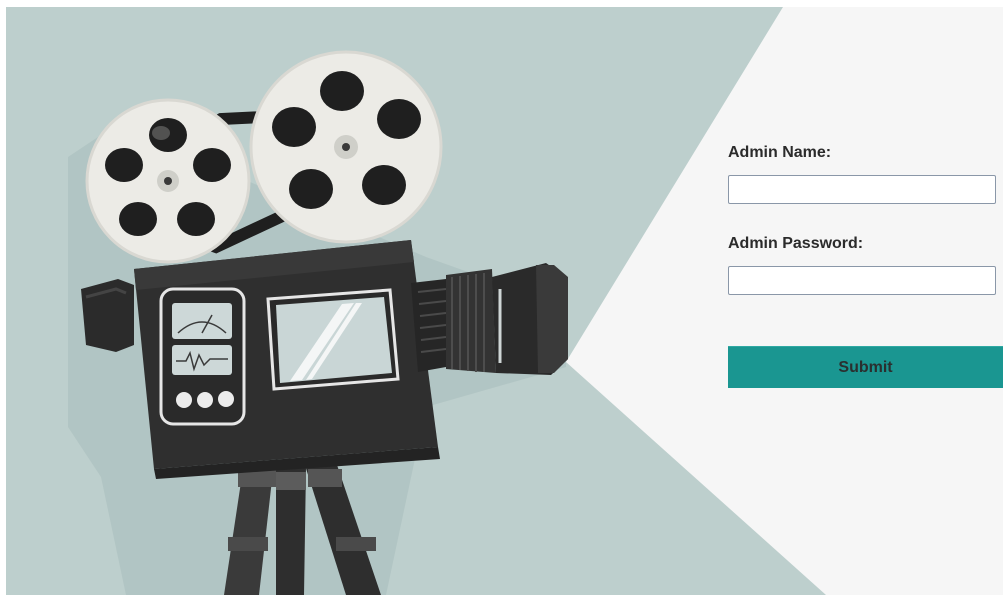  Describe the element at coordinates (333, 339) in the screenshot. I see `camera-screen-icon` at that location.